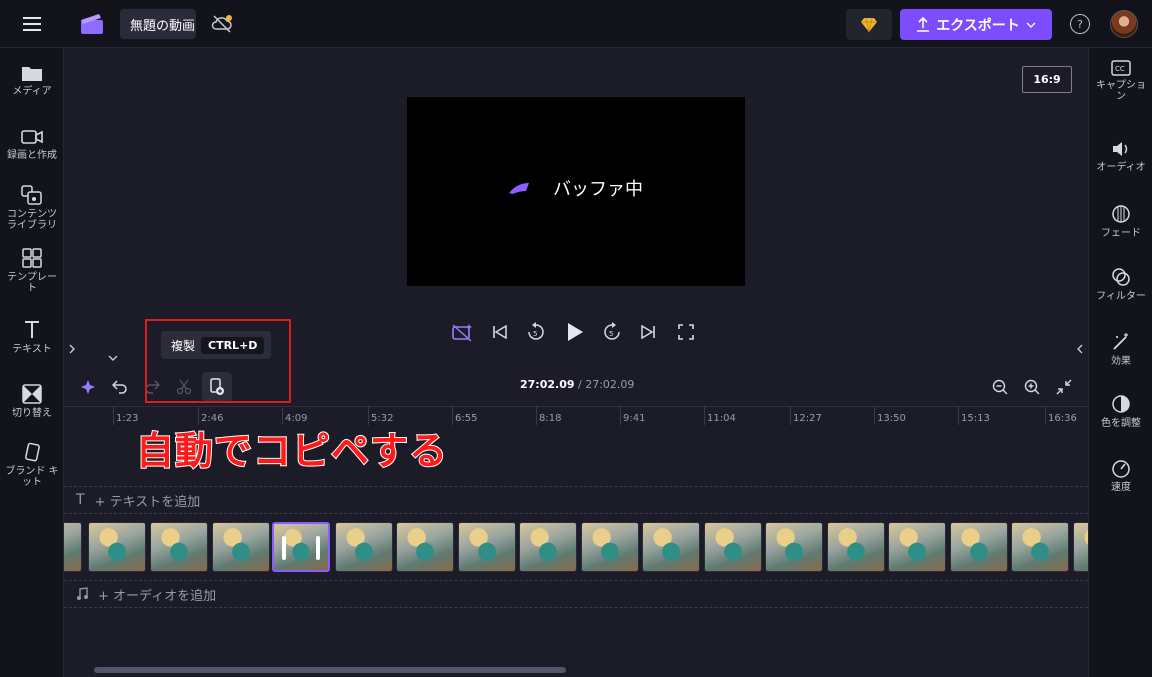 The width and height of the screenshot is (1152, 677). Describe the element at coordinates (576, 24) in the screenshot. I see `top-bar: 無題の動画 エクスポート ?` at that location.